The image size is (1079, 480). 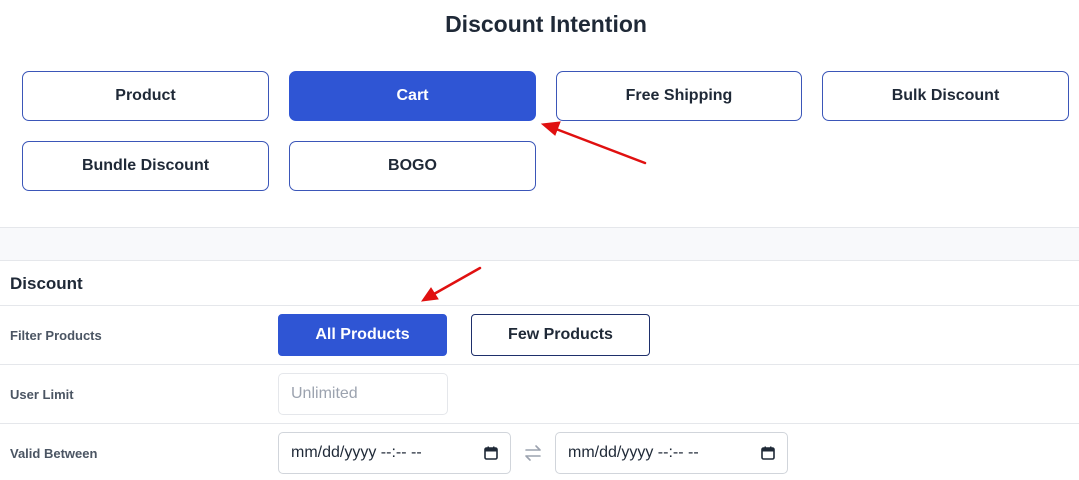 What do you see at coordinates (412, 166) in the screenshot?
I see `intention-bogo-button: BOGO` at bounding box center [412, 166].